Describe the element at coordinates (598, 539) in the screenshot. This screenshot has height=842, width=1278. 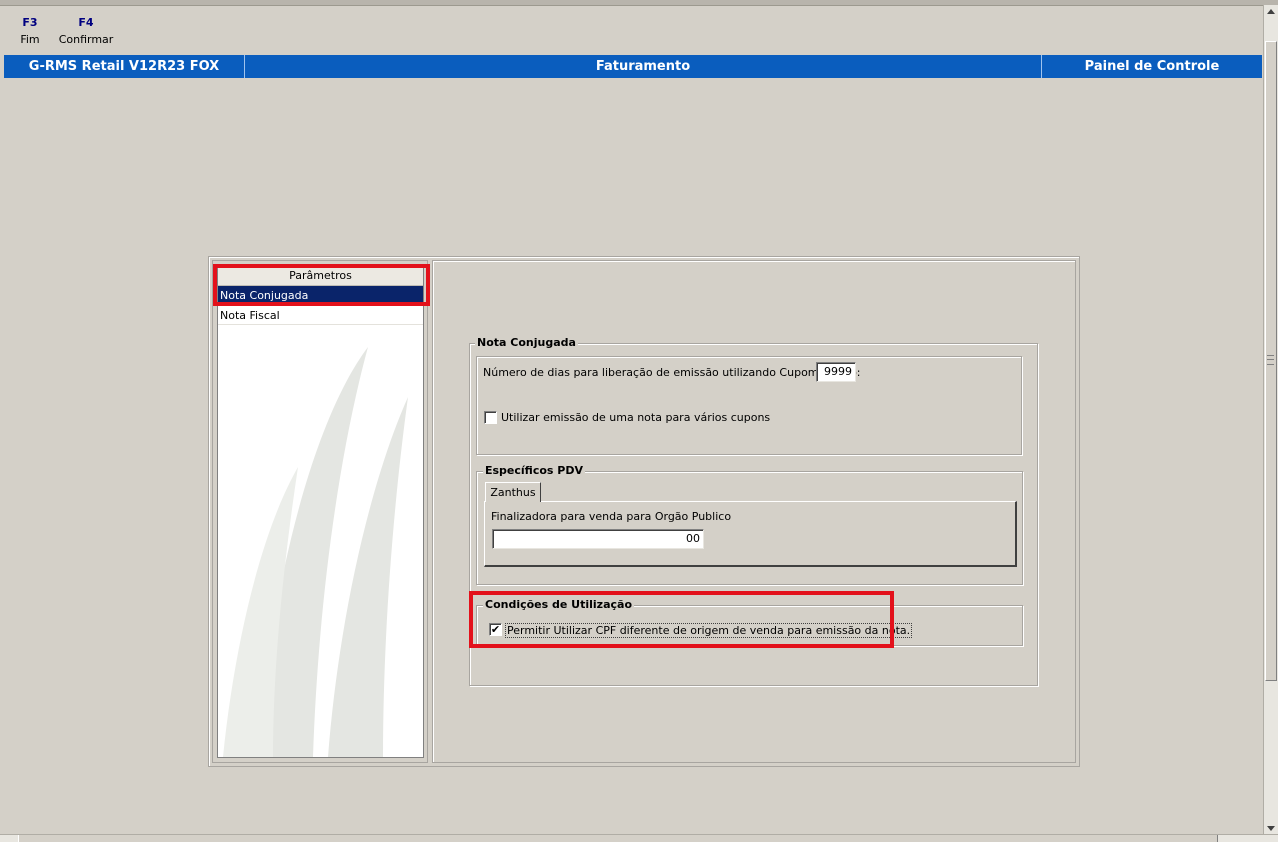
I see `finalizadora-input: 00` at that location.